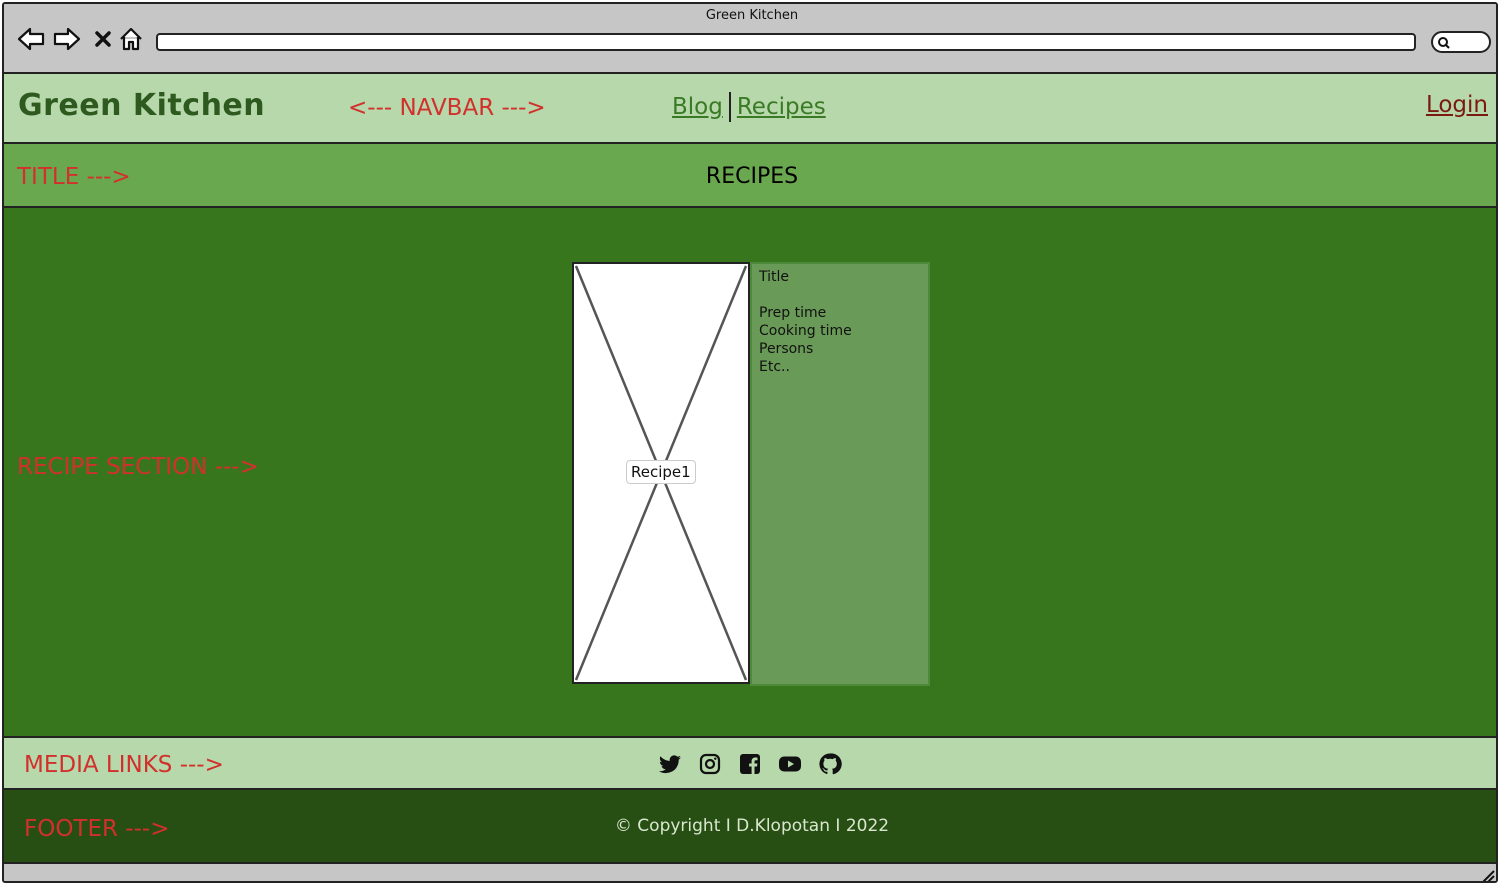 The width and height of the screenshot is (1502, 887). I want to click on login-link: Login, so click(1457, 105).